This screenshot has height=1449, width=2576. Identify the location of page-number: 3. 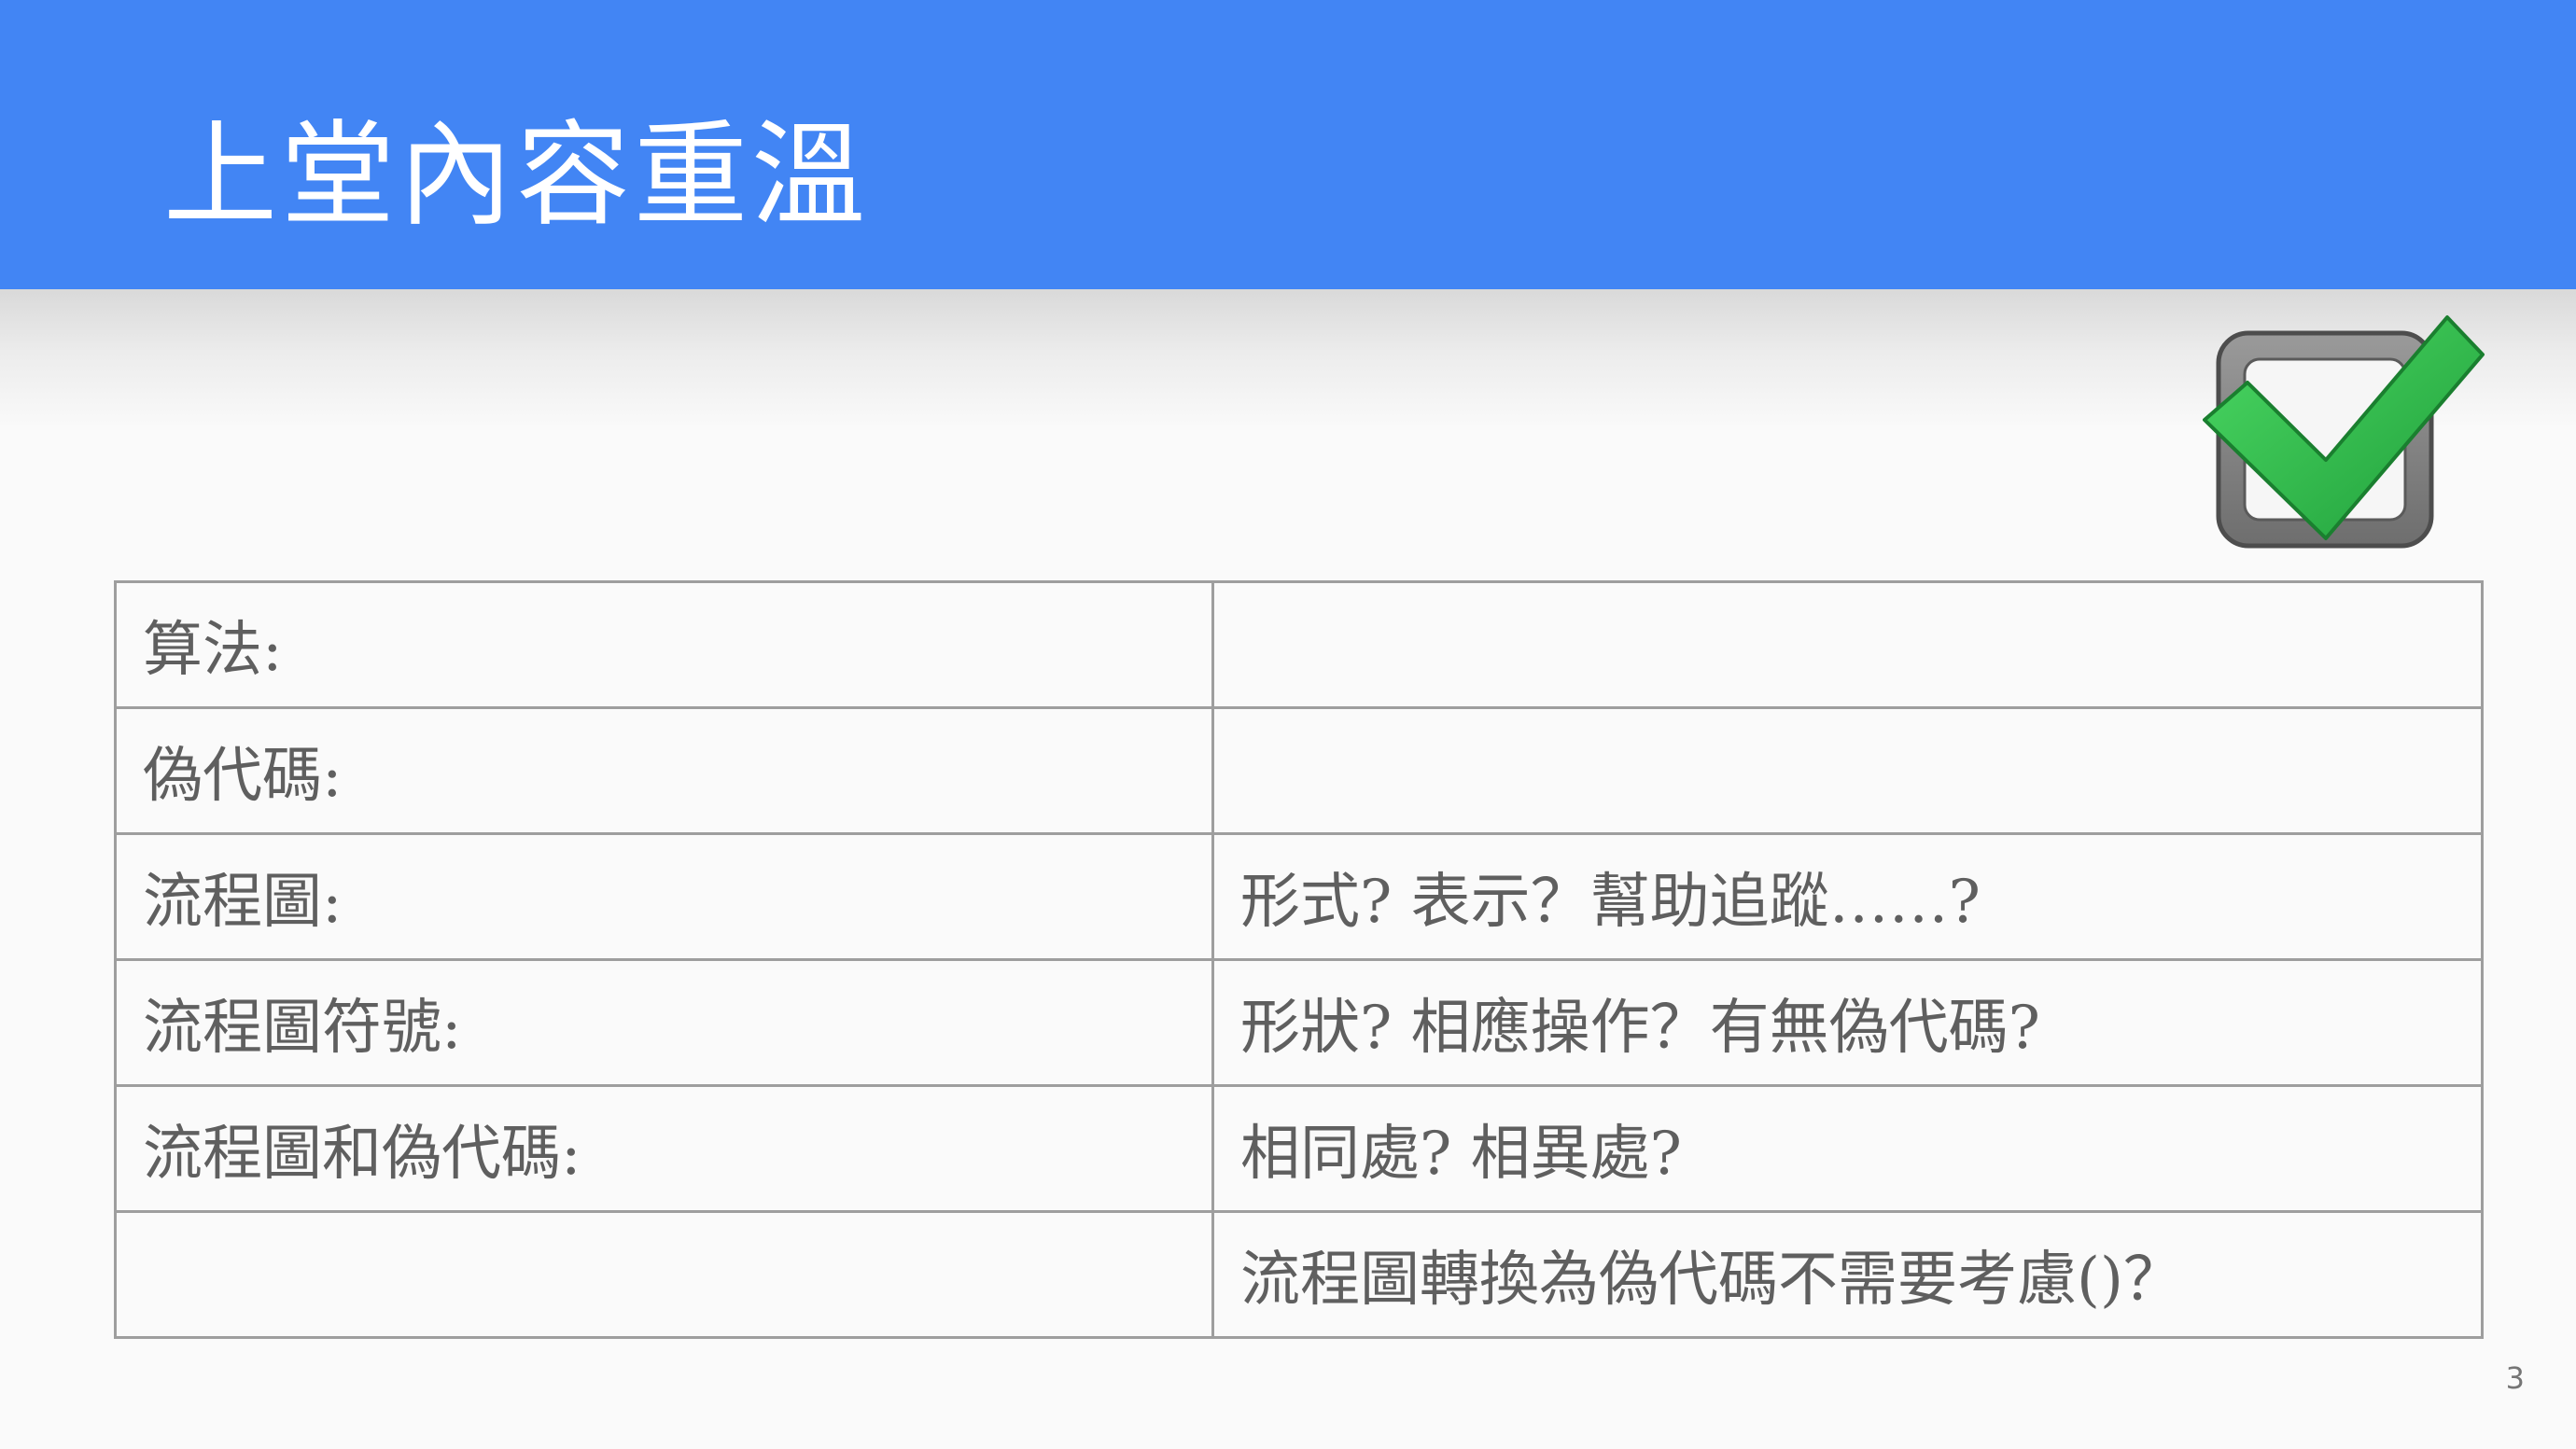
(2515, 1378).